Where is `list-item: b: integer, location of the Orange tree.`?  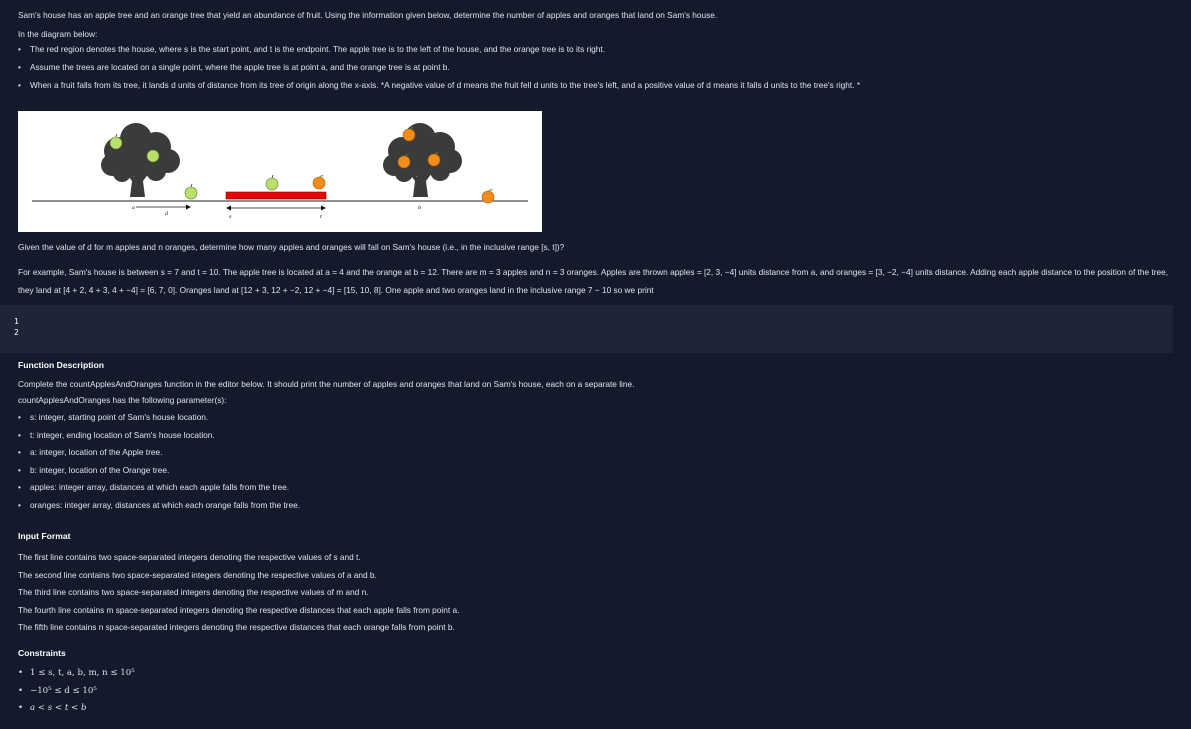
list-item: b: integer, location of the Orange tree. is located at coordinates (326, 474).